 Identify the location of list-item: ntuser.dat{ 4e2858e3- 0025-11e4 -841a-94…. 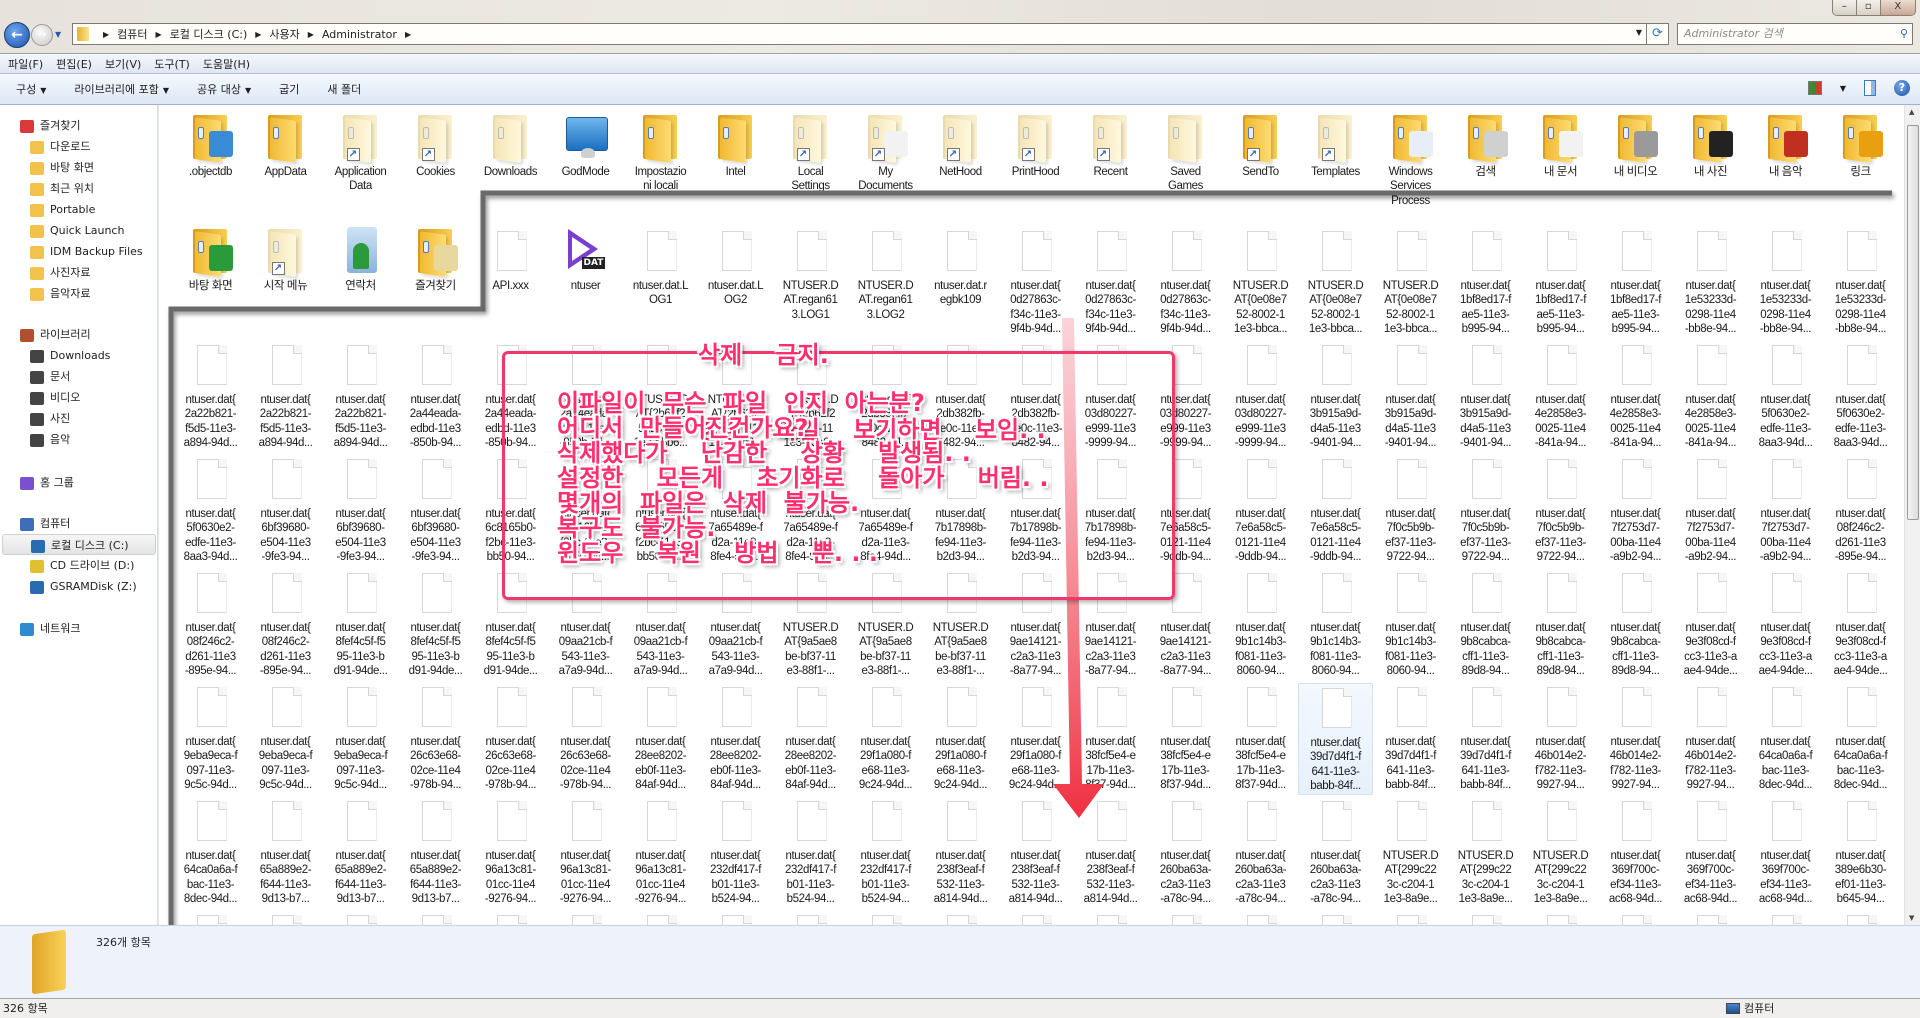
(1710, 397).